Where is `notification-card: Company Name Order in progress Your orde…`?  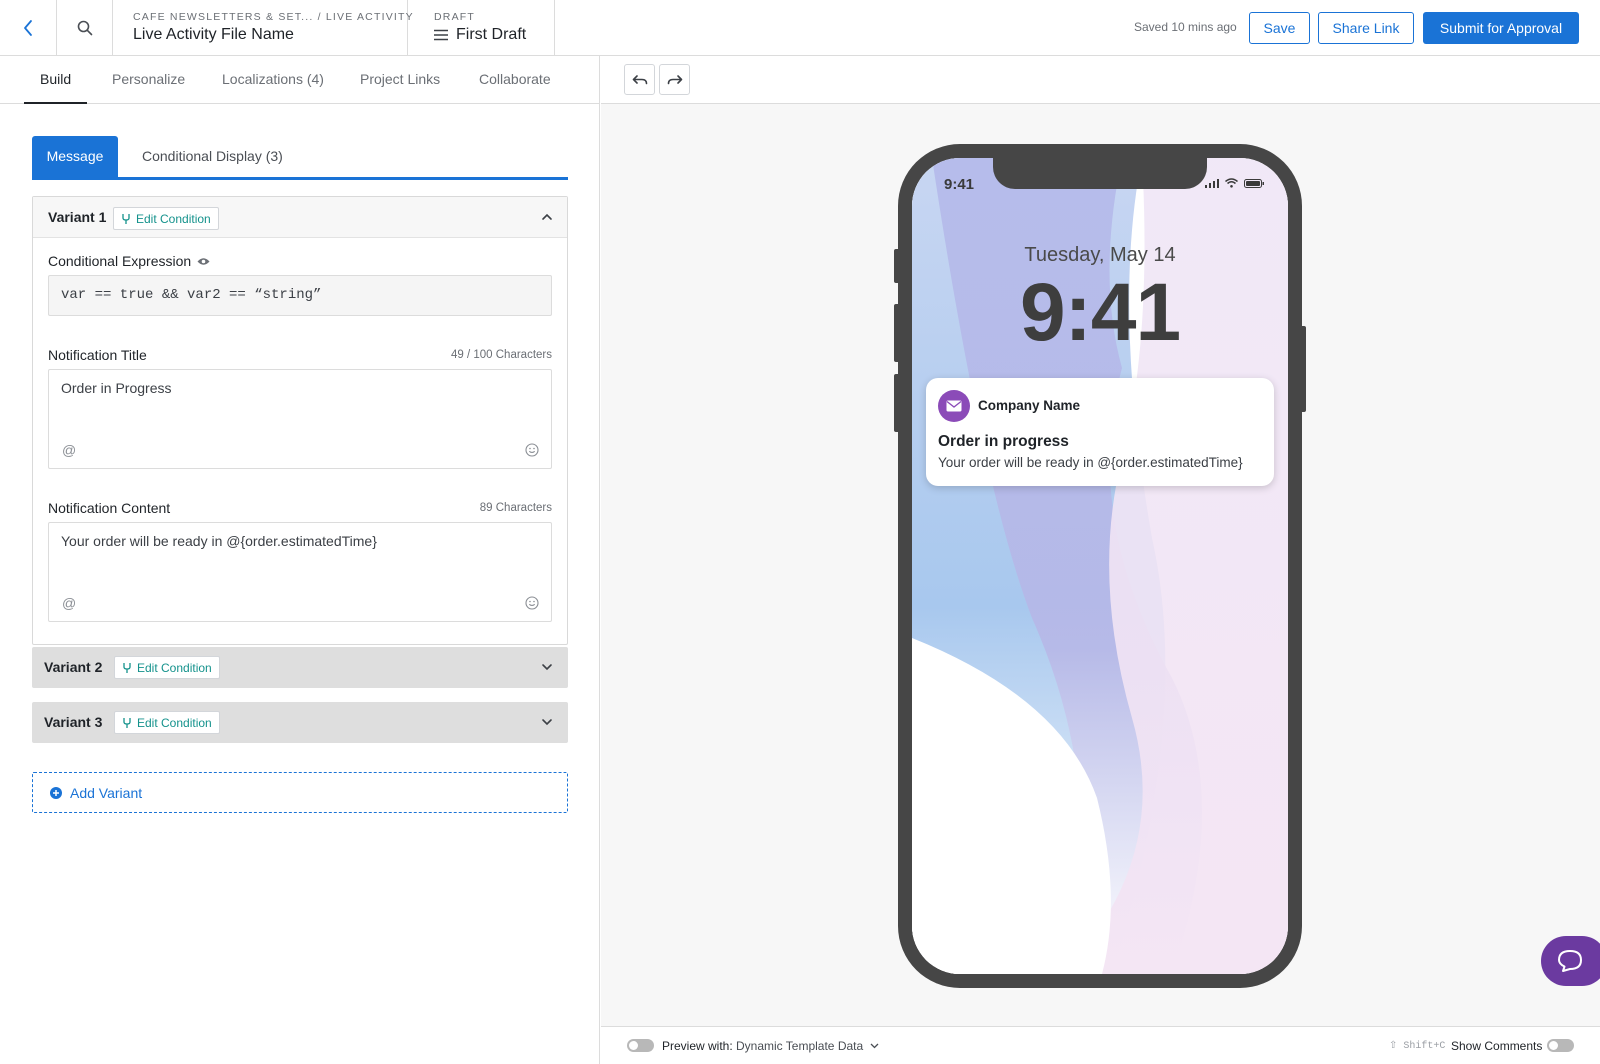
notification-card: Company Name Order in progress Your orde… is located at coordinates (1100, 432).